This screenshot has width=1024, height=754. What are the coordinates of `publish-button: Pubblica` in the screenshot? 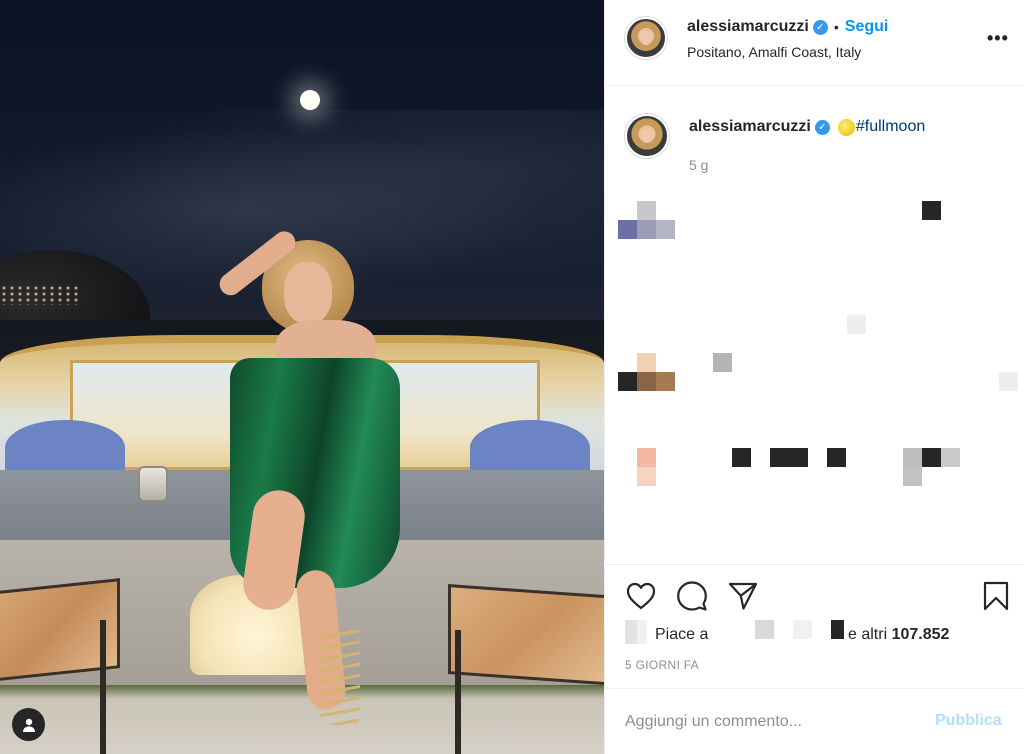 It's located at (968, 721).